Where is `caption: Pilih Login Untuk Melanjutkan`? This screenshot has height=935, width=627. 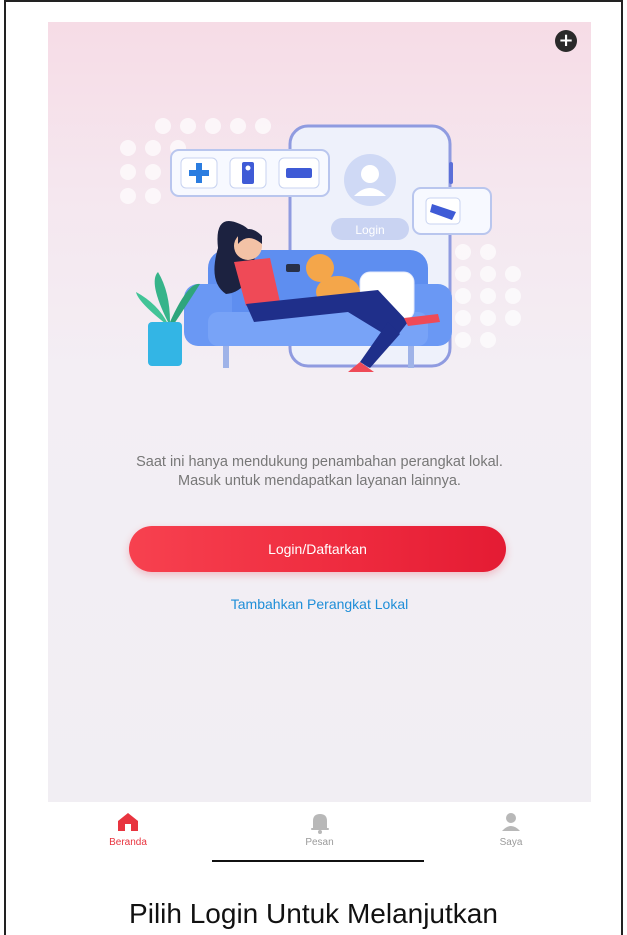 caption: Pilih Login Untuk Melanjutkan is located at coordinates (313, 913).